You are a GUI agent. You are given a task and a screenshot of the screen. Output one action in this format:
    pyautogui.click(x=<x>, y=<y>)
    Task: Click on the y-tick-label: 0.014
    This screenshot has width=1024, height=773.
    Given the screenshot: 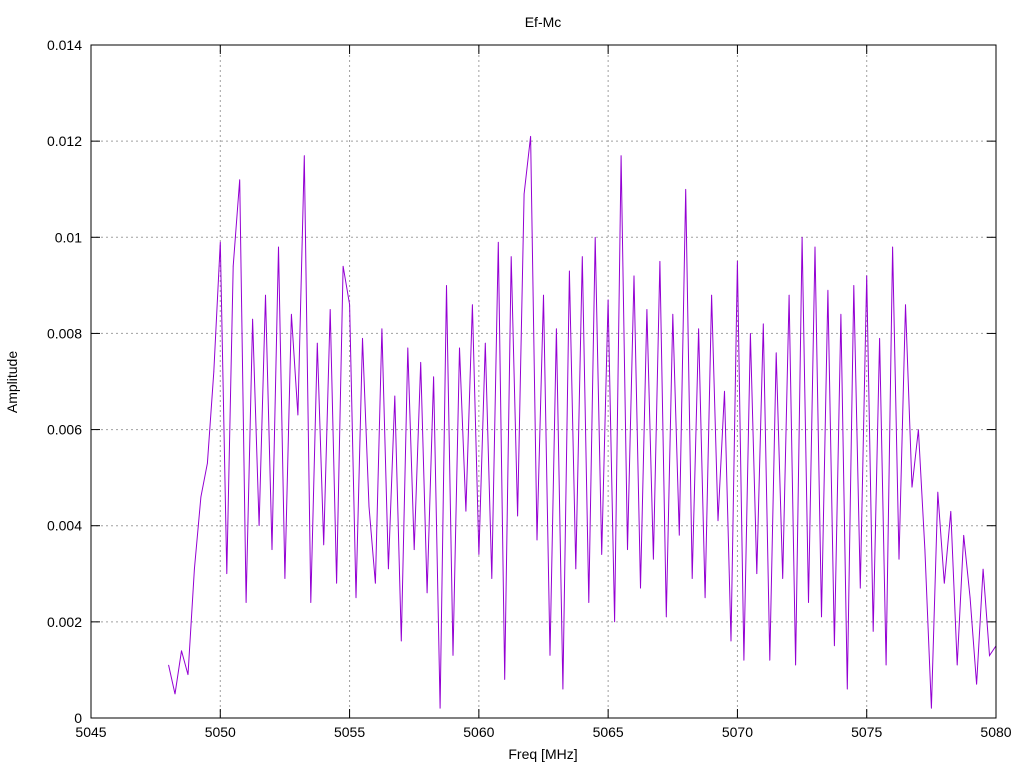 What is the action you would take?
    pyautogui.click(x=64, y=45)
    